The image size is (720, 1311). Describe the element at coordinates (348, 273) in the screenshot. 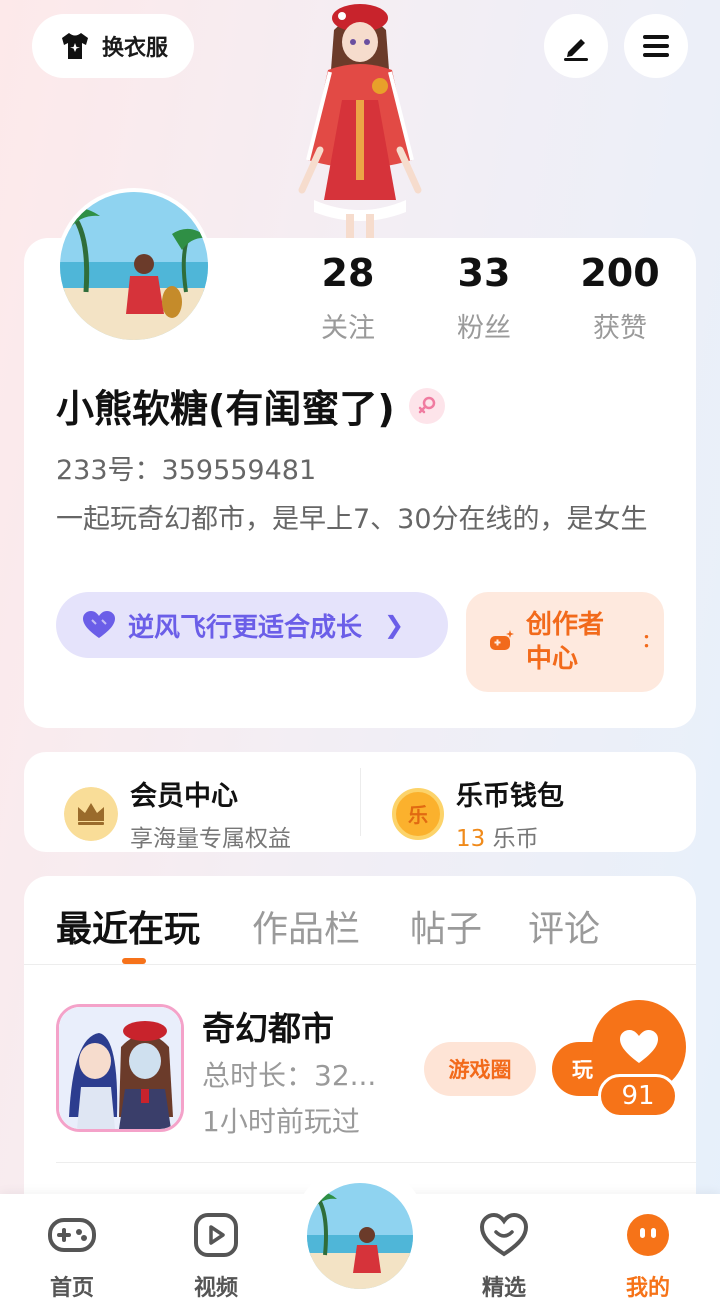

I see `following-count: 28` at that location.